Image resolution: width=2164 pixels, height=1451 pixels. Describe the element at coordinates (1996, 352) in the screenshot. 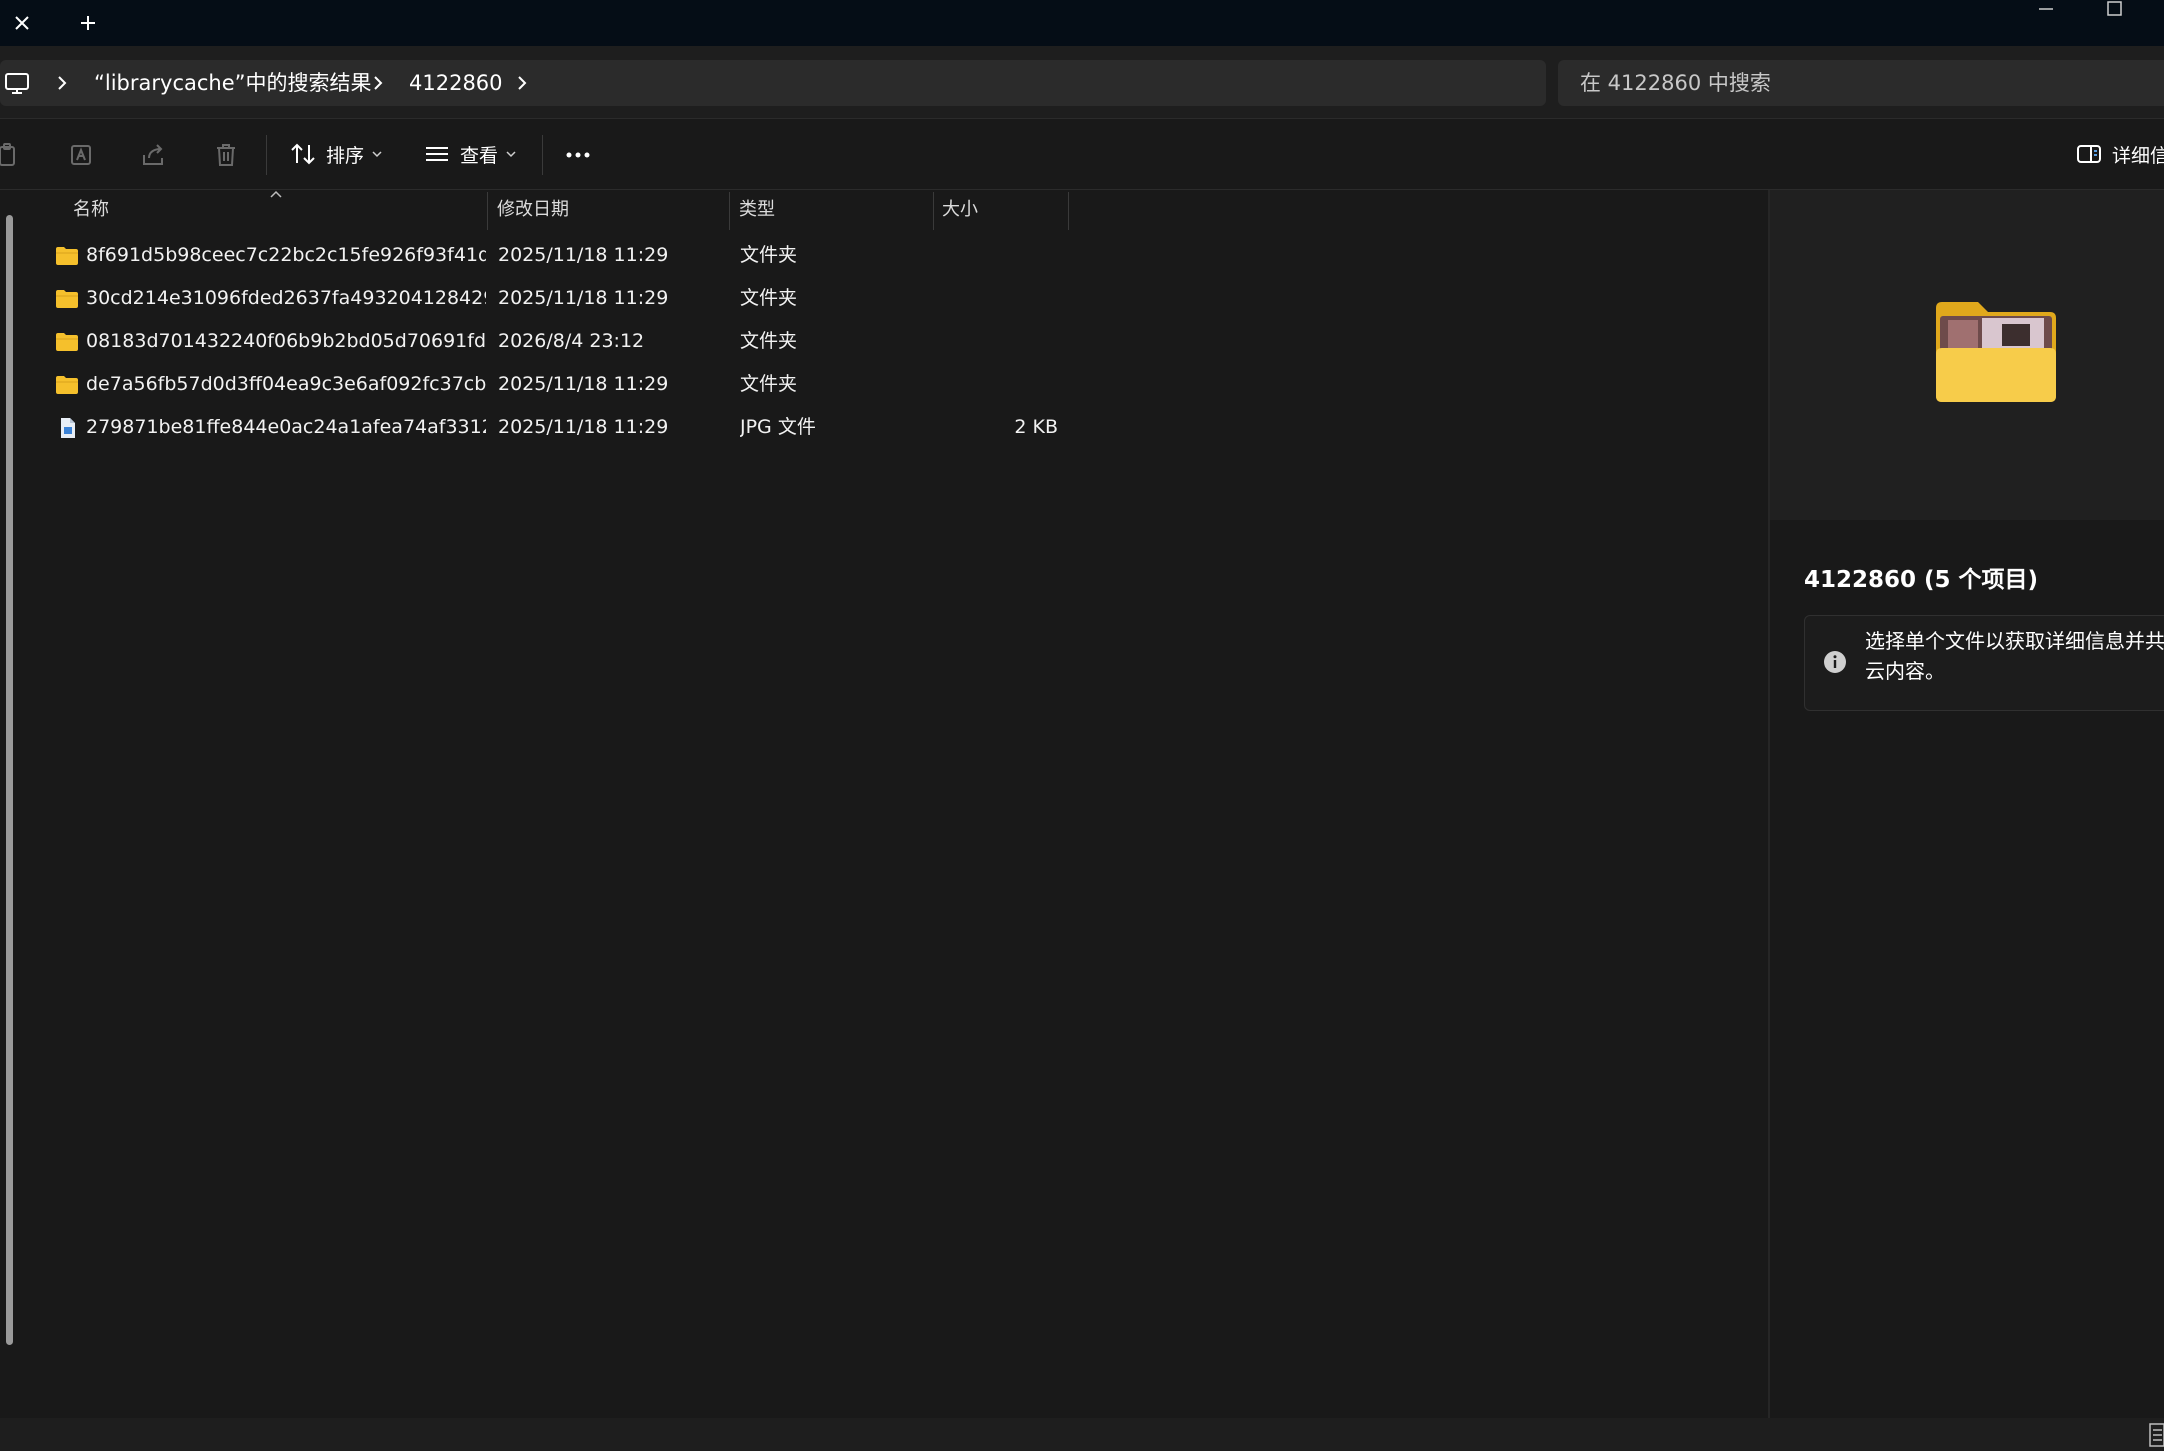

I see `folder-thumbnail-icon` at that location.